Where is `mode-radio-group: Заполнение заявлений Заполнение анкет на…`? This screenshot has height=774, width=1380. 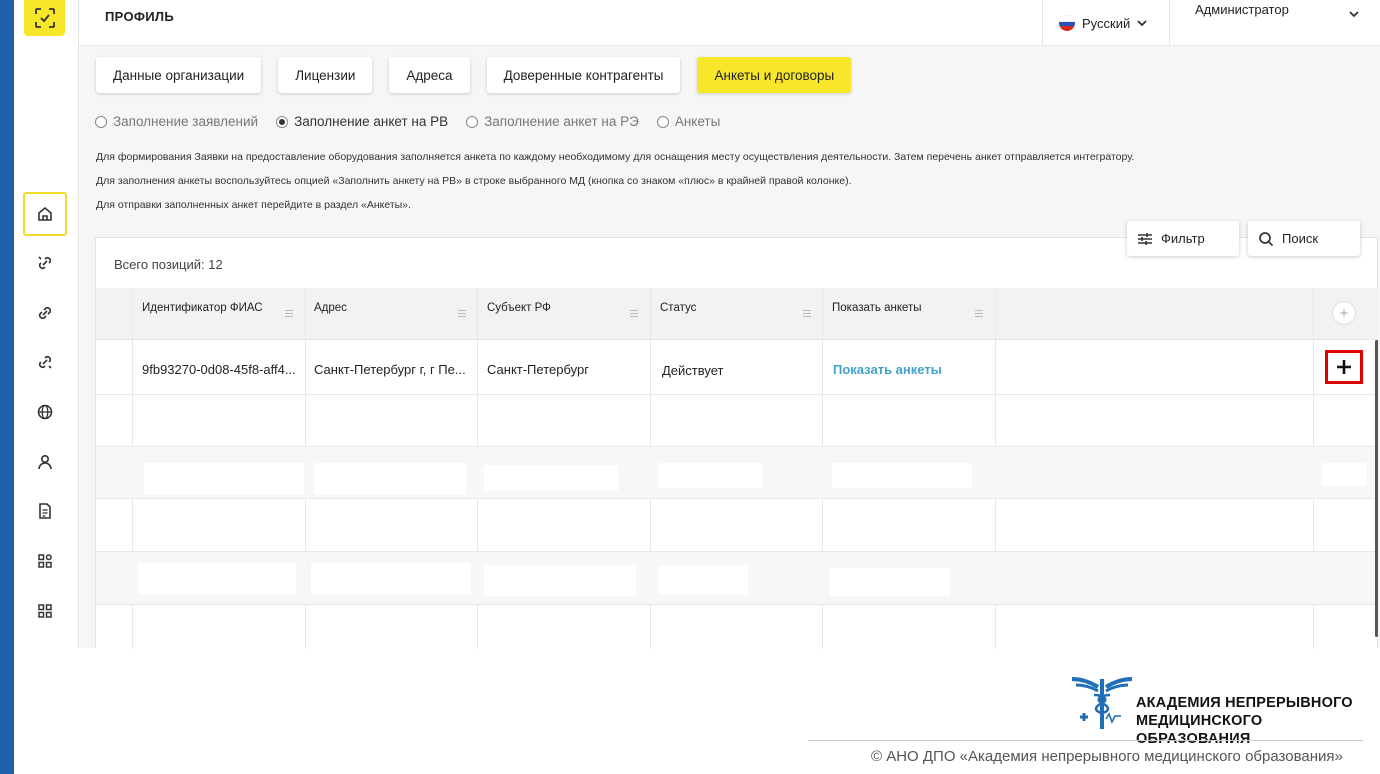
mode-radio-group: Заполнение заявлений Заполнение анкет на… is located at coordinates (407, 121).